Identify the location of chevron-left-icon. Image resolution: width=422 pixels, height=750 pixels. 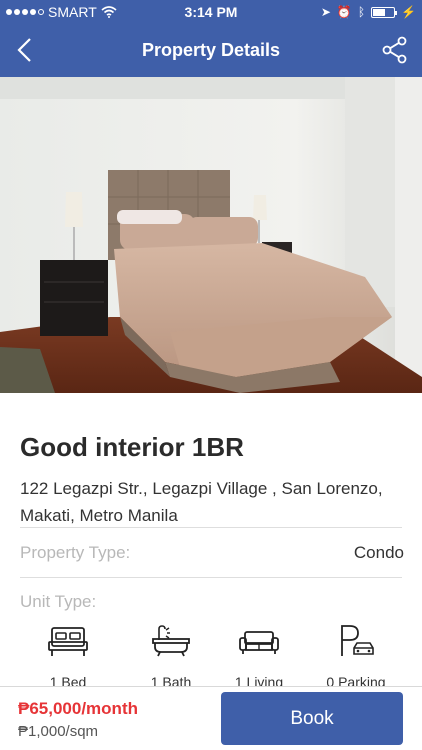
(24, 50).